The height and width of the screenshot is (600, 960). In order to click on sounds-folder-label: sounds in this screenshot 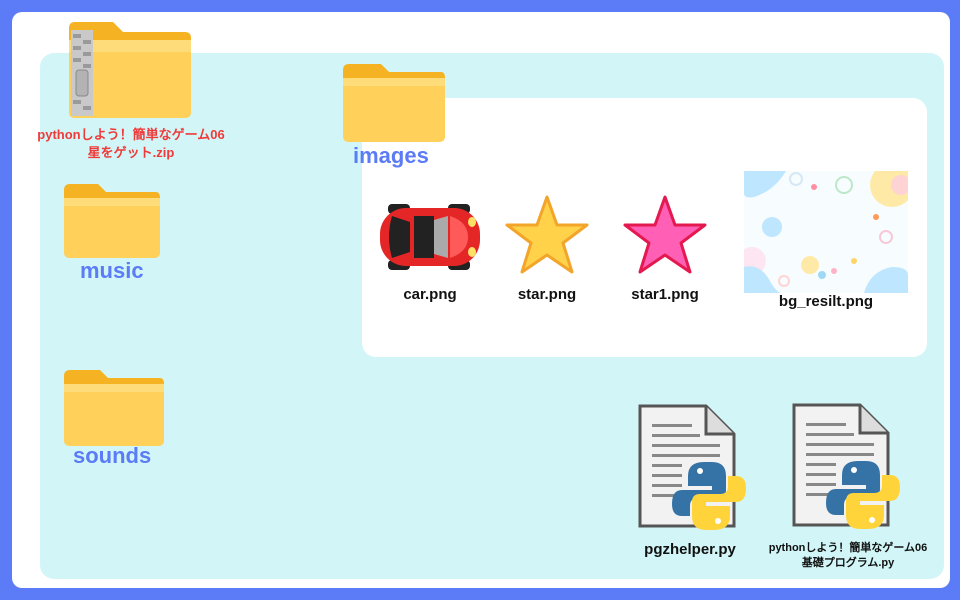, I will do `click(112, 455)`.